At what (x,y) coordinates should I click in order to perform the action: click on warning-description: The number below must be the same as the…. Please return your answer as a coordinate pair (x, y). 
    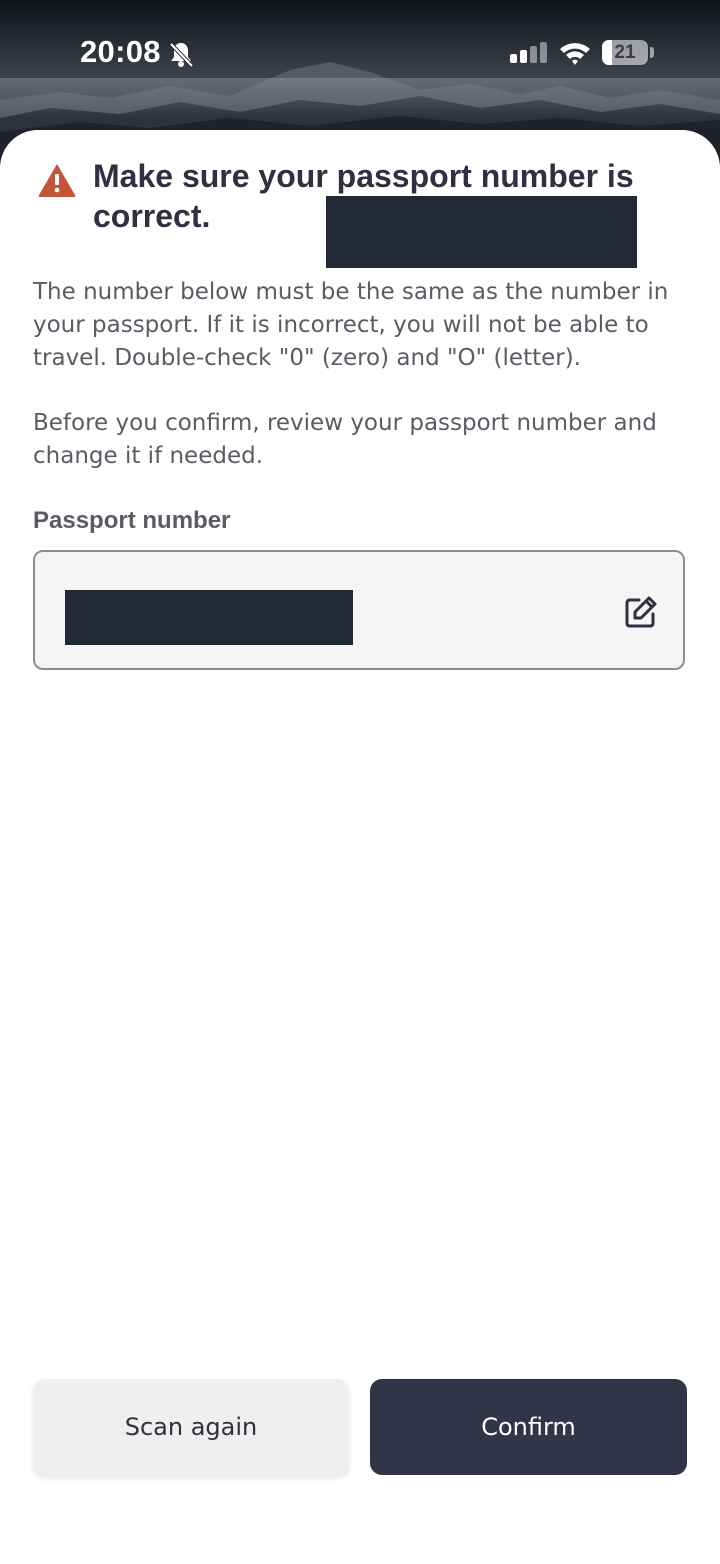
    Looking at the image, I should click on (351, 325).